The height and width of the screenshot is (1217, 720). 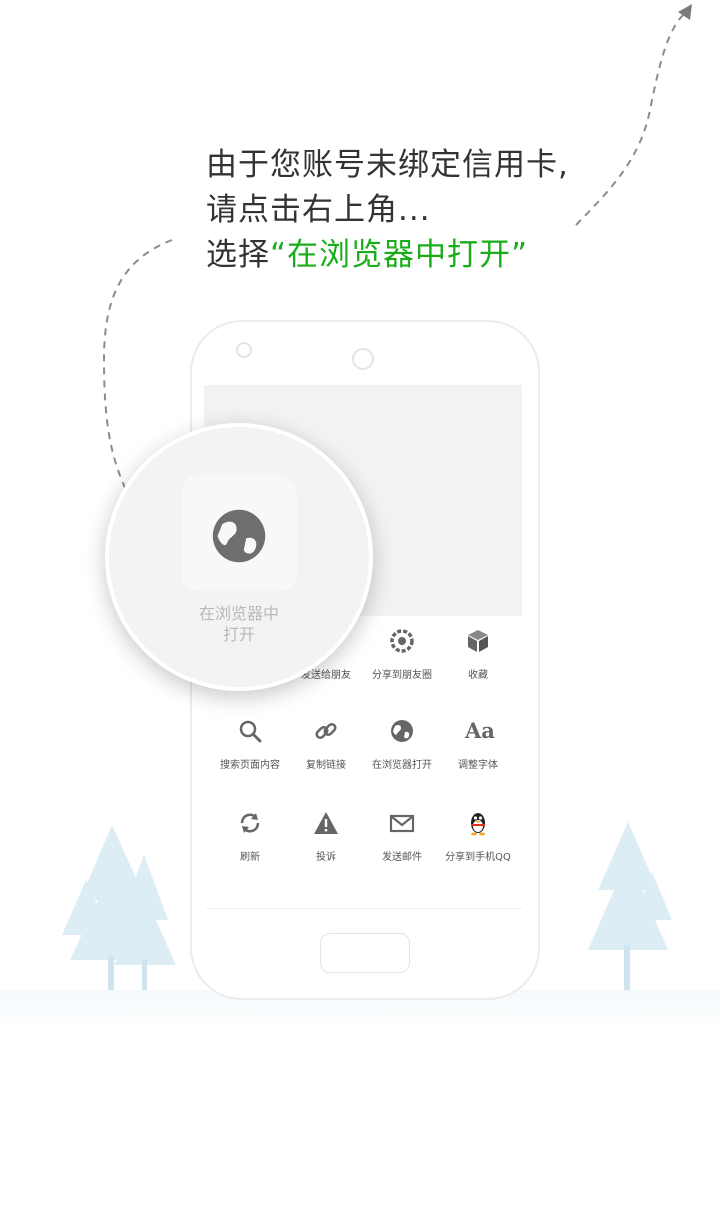 I want to click on instruction-line-3: 选择“在浏览器中打开”, so click(x=387, y=255).